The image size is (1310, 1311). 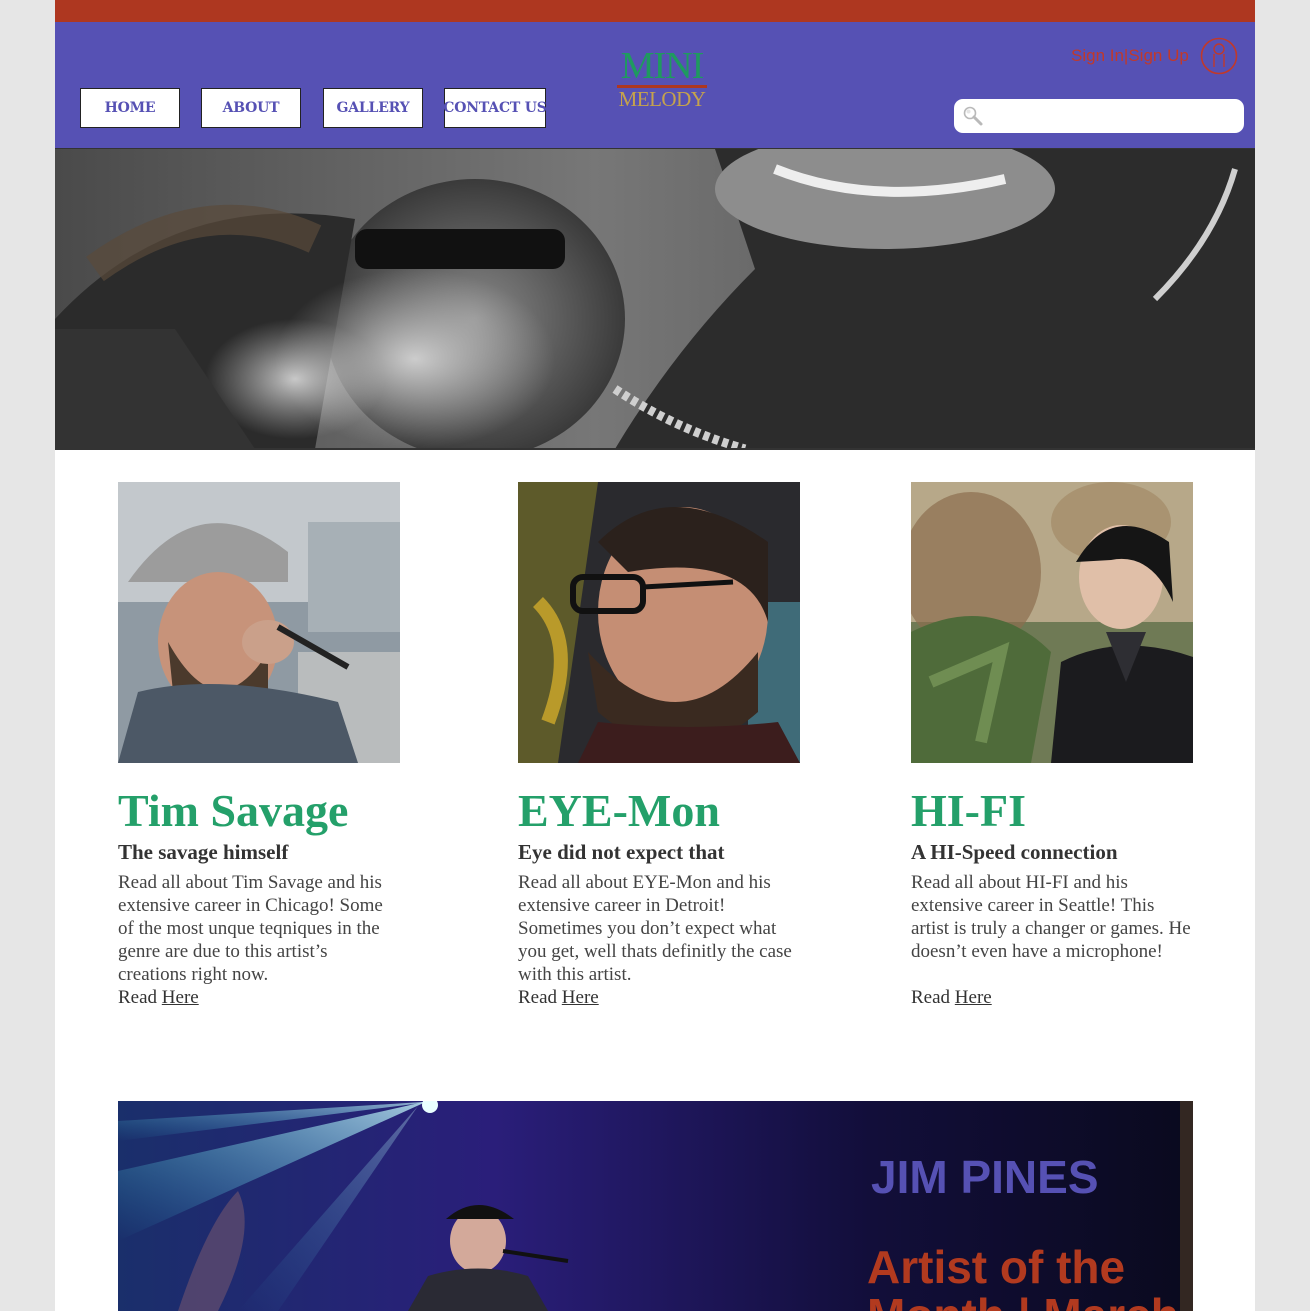 I want to click on logo-mini-text: MINI, so click(x=662, y=66).